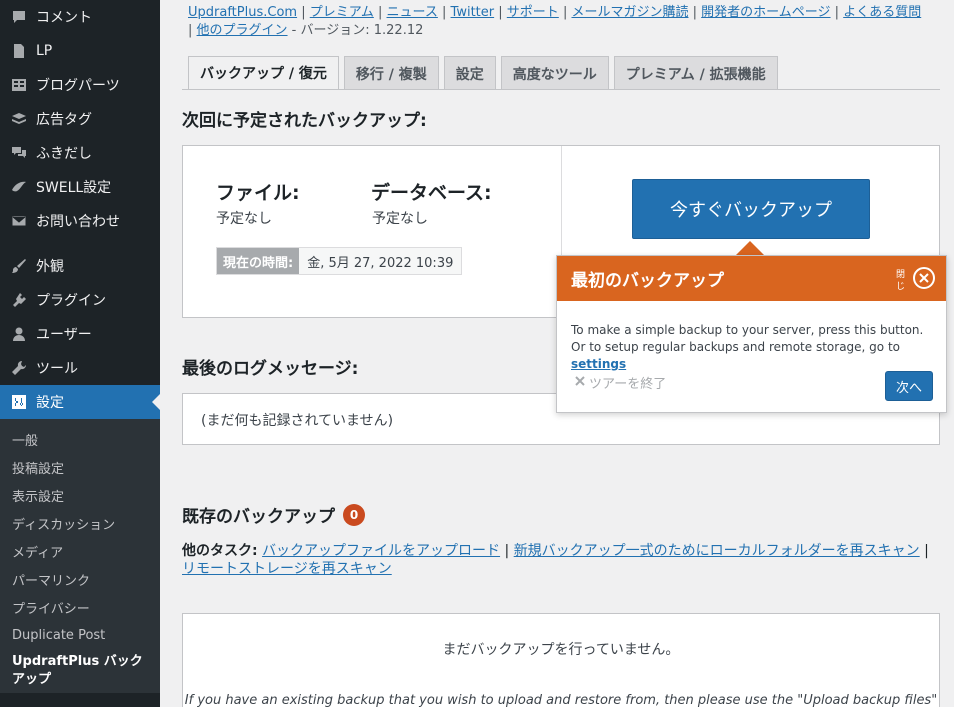  Describe the element at coordinates (598, 364) in the screenshot. I see `tour-settings-link: settings` at that location.